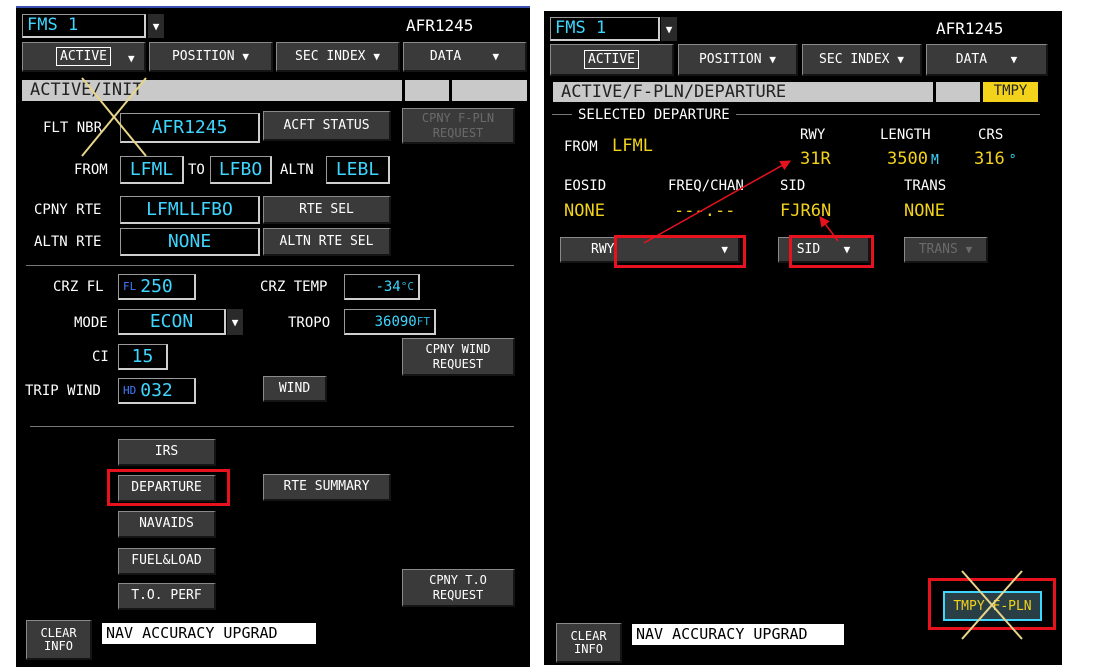  Describe the element at coordinates (585, 186) in the screenshot. I see `eosid-label: EOSID` at that location.